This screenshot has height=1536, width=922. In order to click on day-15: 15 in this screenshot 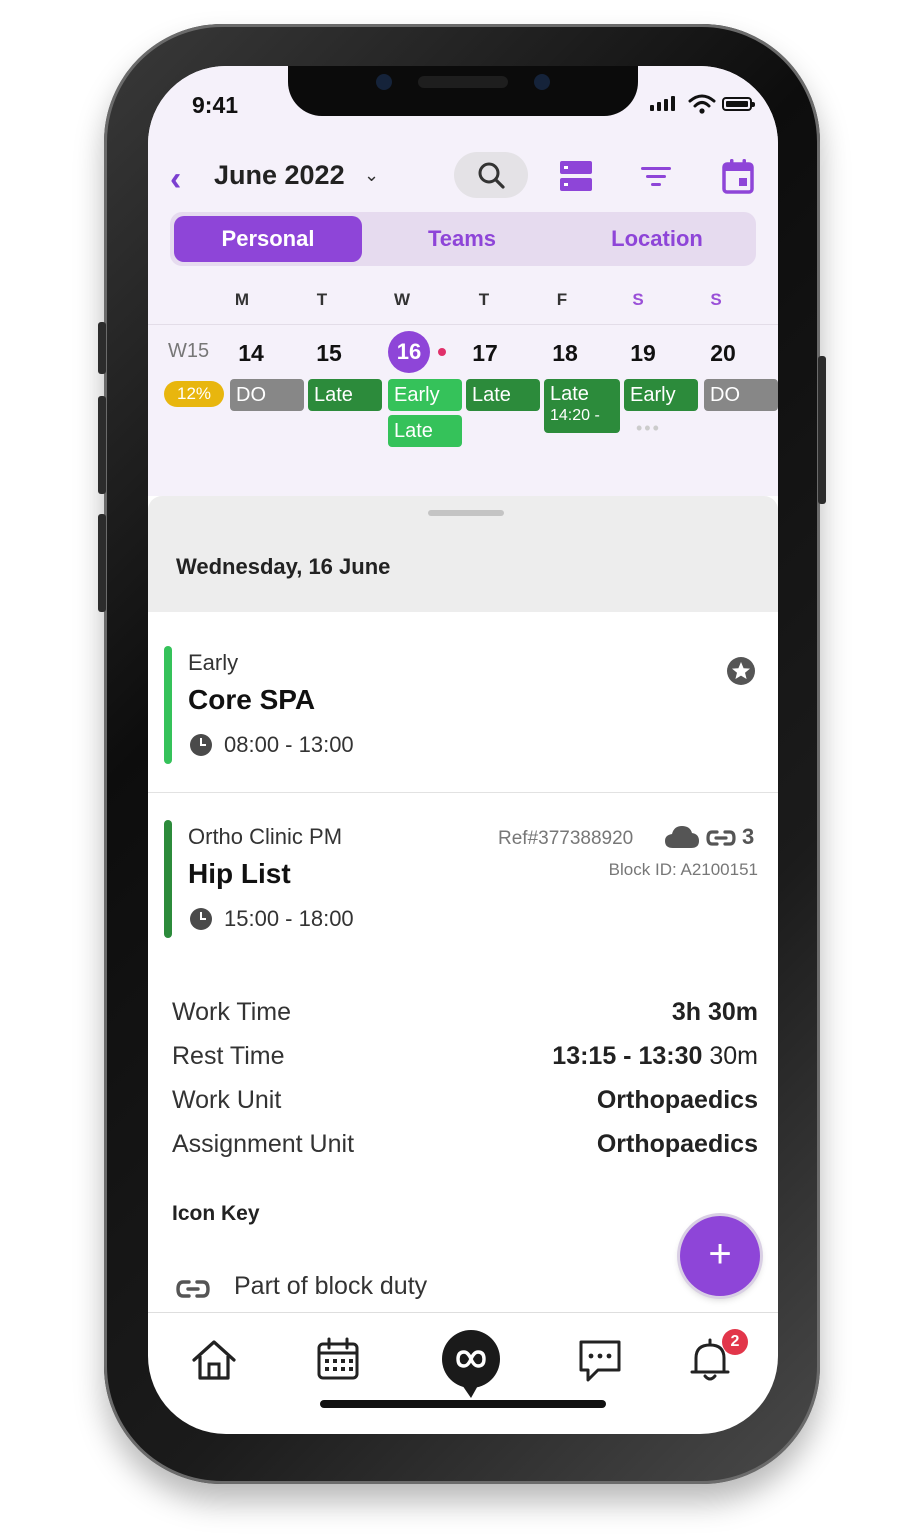, I will do `click(329, 353)`.